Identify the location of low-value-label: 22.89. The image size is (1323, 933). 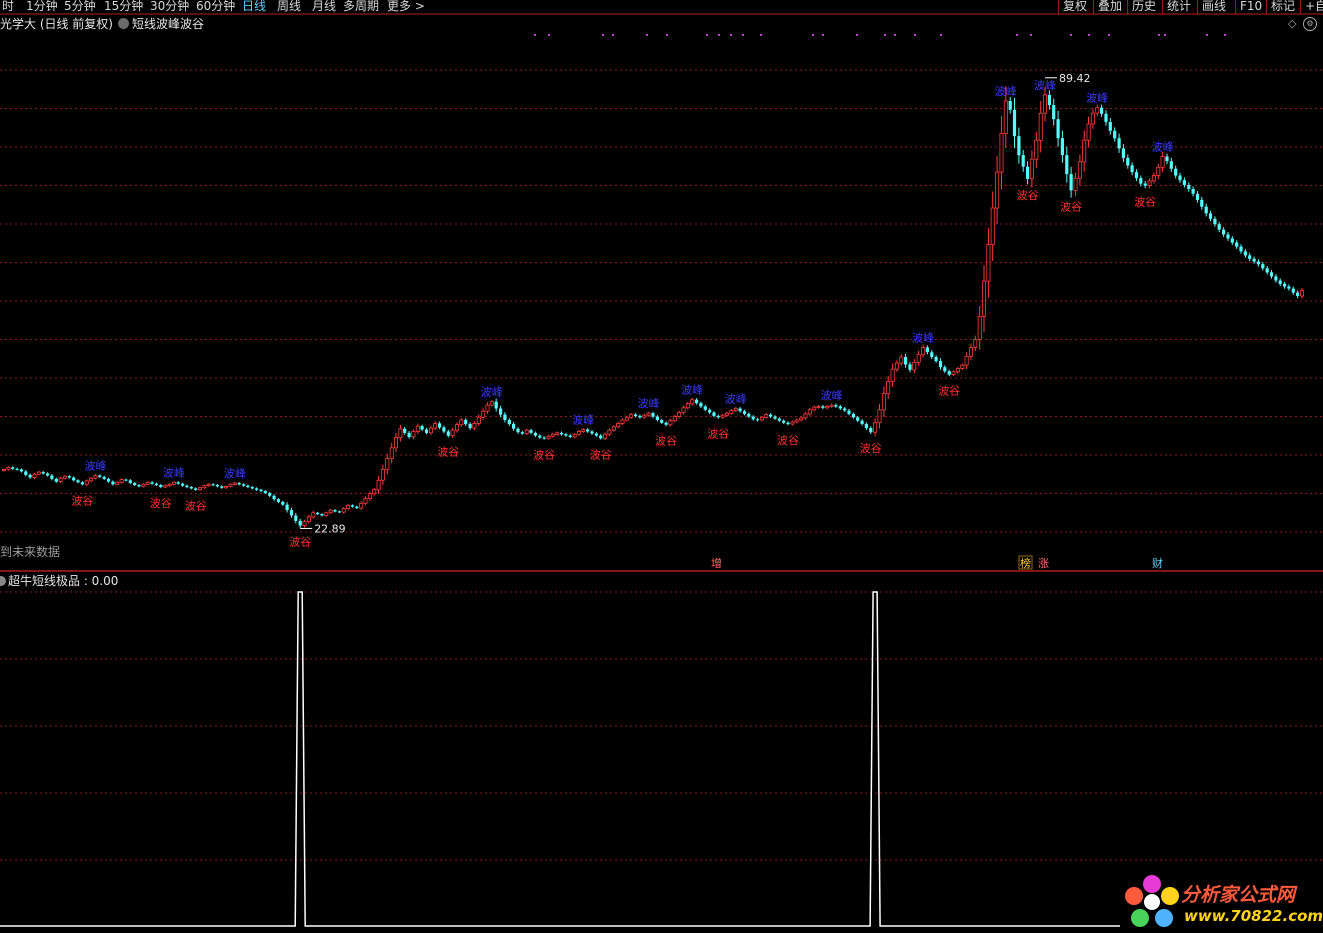
(330, 528).